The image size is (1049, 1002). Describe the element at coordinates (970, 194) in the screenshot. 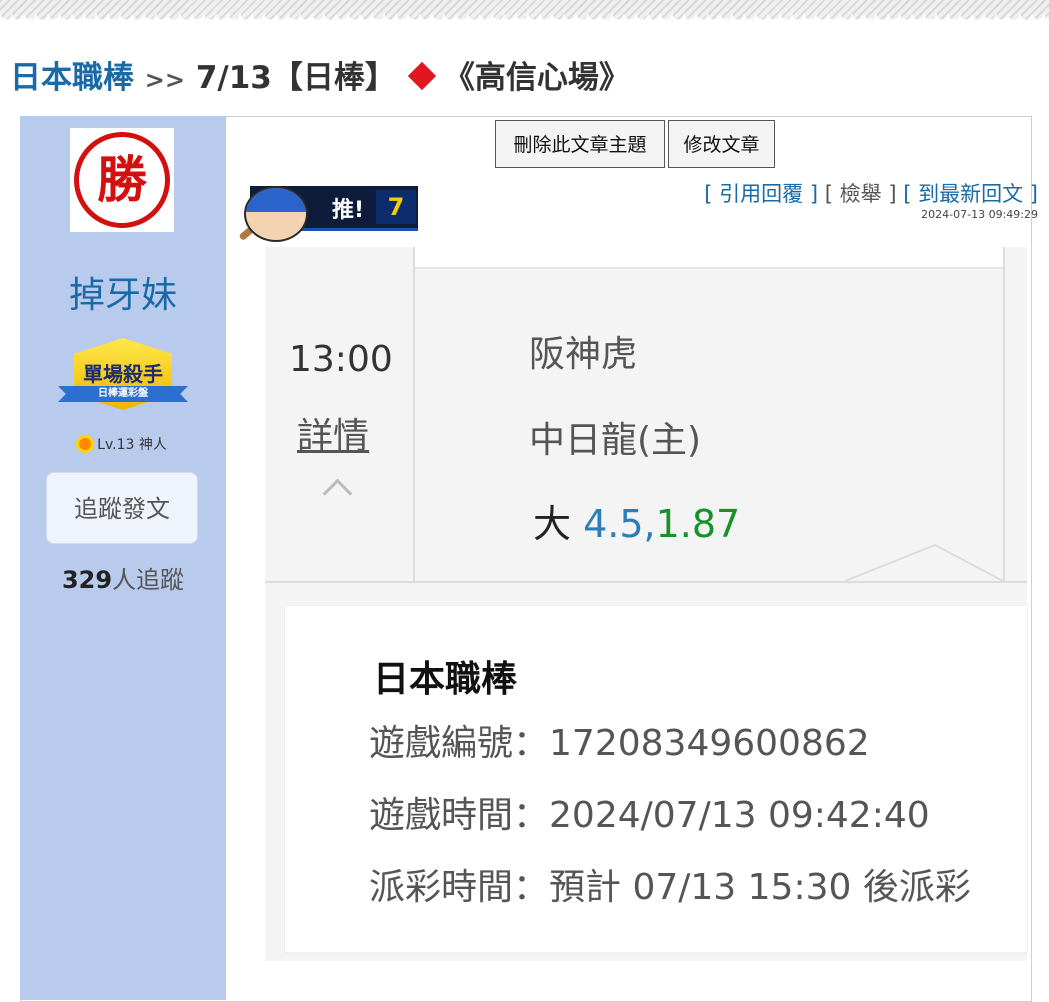

I see `latest-reply-link: 到最新回文` at that location.